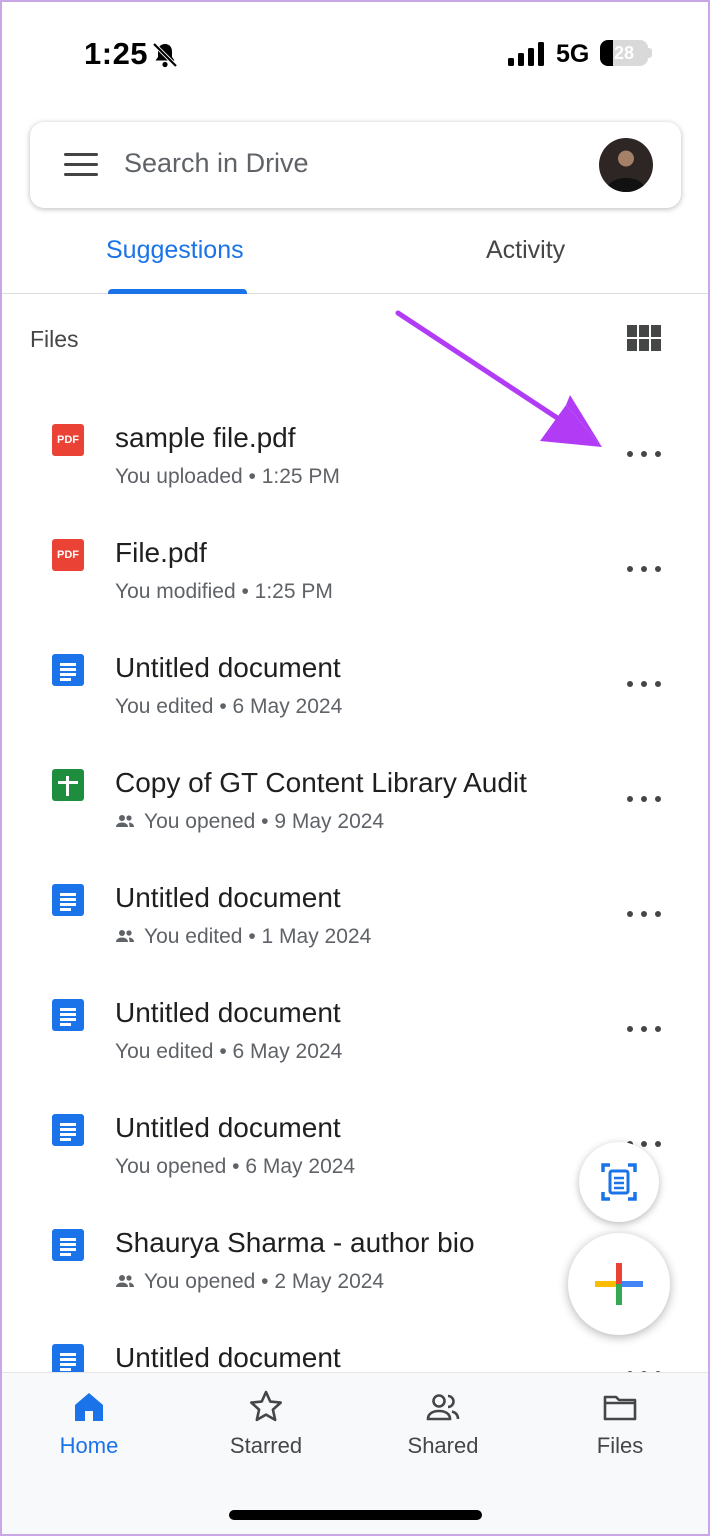 The width and height of the screenshot is (710, 1536). I want to click on folder-icon, so click(620, 1408).